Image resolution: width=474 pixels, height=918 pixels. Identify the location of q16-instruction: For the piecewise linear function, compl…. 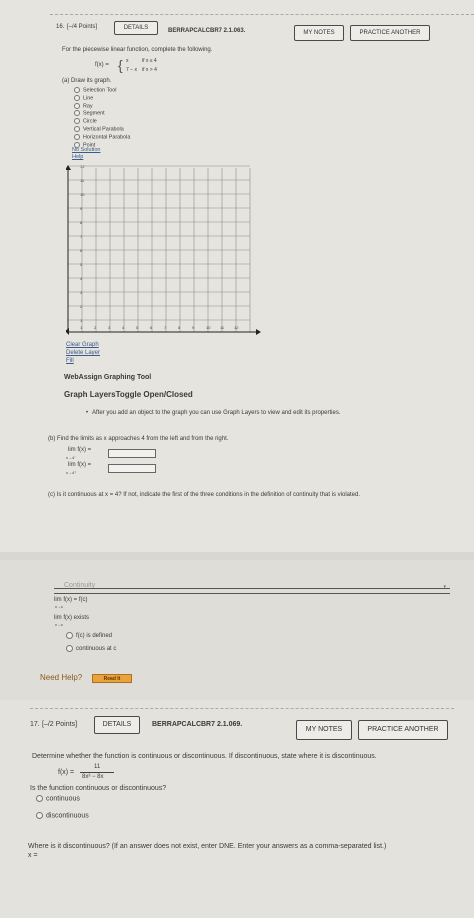
(137, 50).